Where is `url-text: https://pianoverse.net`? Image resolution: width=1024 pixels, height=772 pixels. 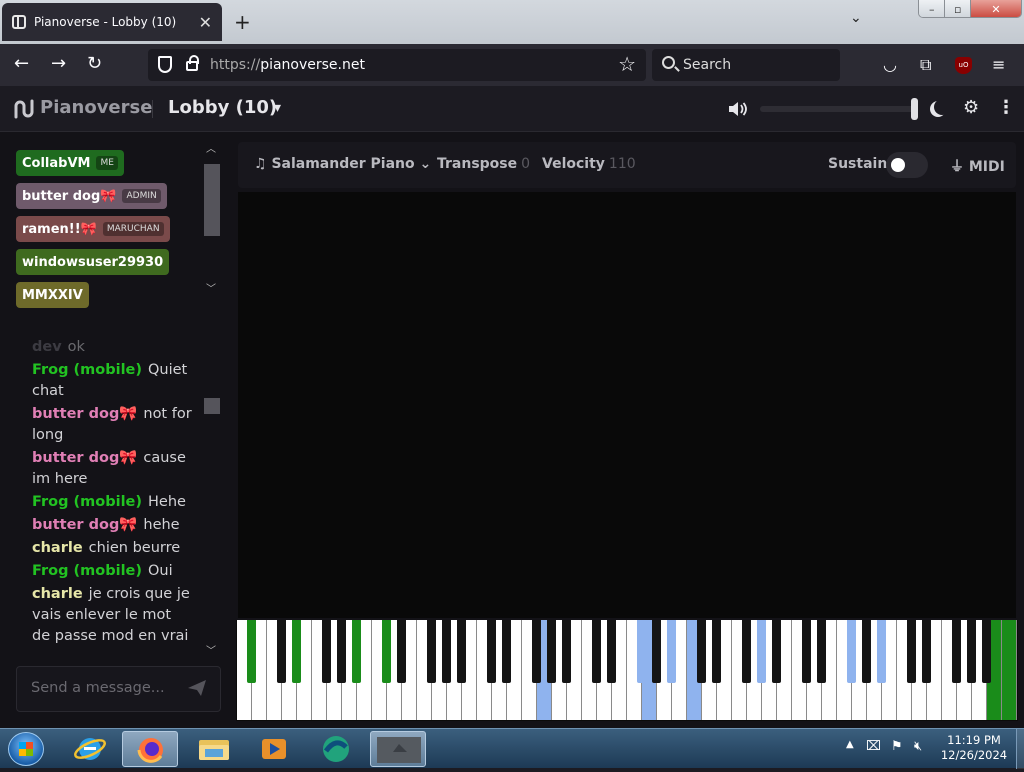 url-text: https://pianoverse.net is located at coordinates (287, 65).